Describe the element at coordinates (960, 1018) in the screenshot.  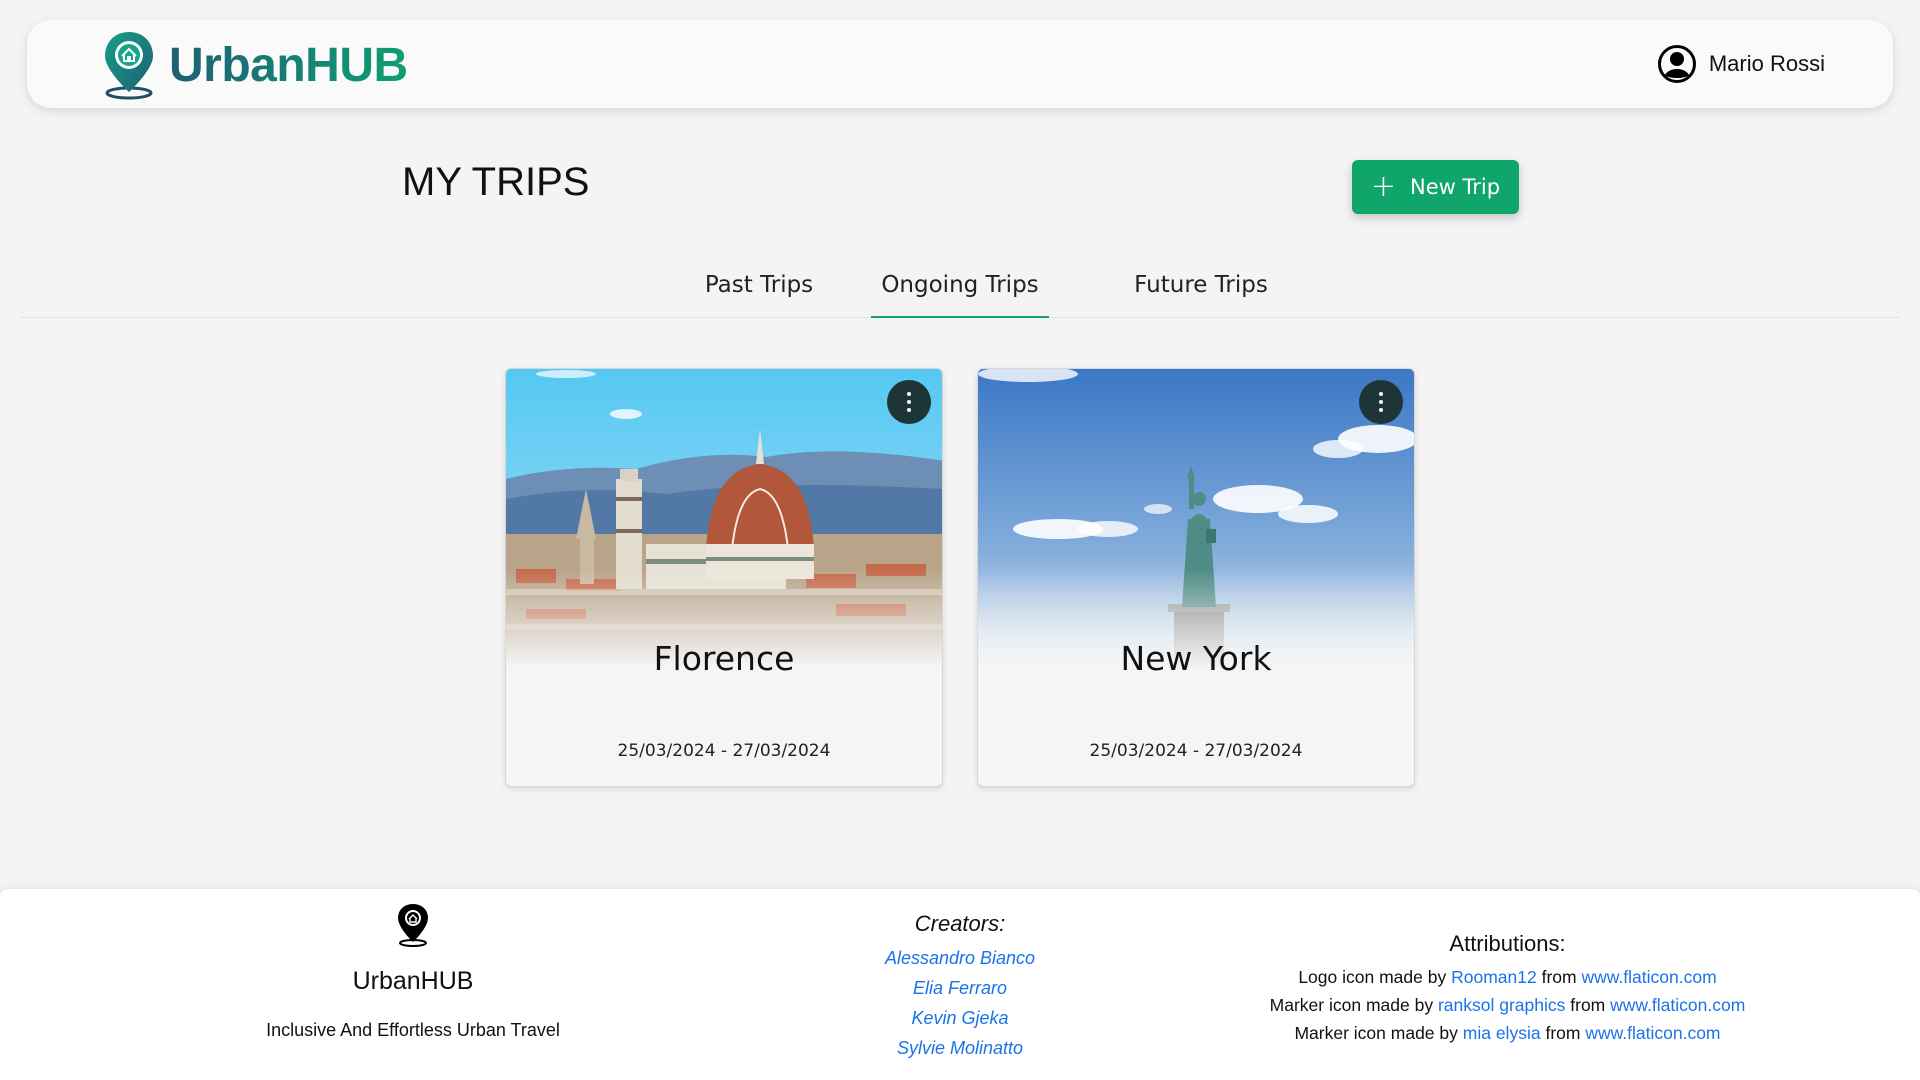
I see `creator-link: Kevin Gjeka` at that location.